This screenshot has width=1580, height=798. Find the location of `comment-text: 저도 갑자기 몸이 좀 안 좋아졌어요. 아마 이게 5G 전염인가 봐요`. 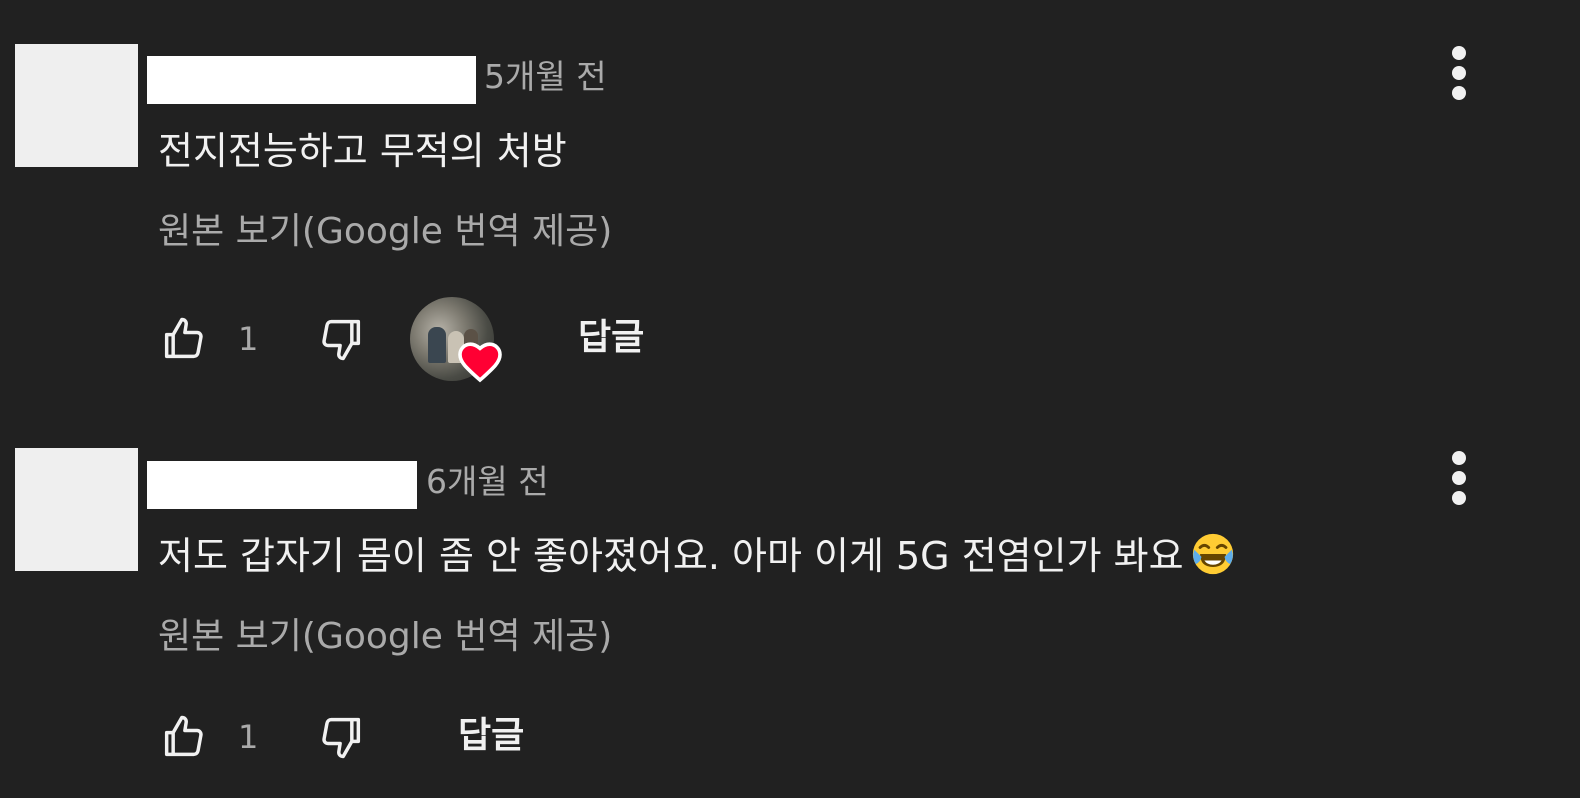

comment-text: 저도 갑자기 몸이 좀 안 좋아졌어요. 아마 이게 5G 전염인가 봐요 is located at coordinates (697, 556).